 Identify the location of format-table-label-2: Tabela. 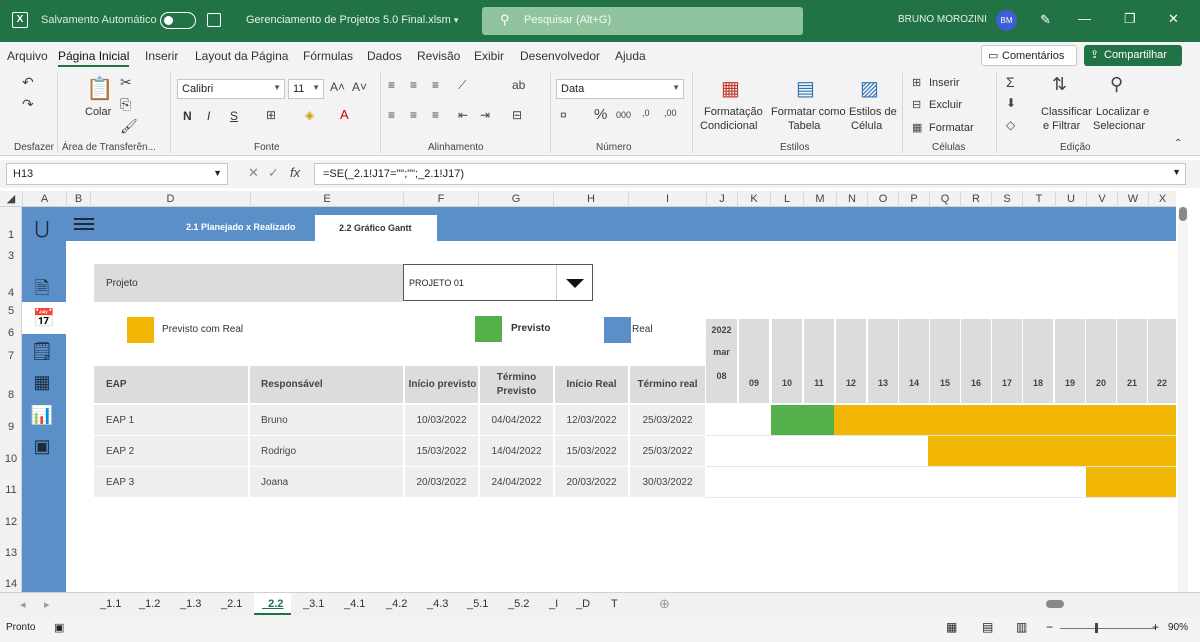
(804, 126).